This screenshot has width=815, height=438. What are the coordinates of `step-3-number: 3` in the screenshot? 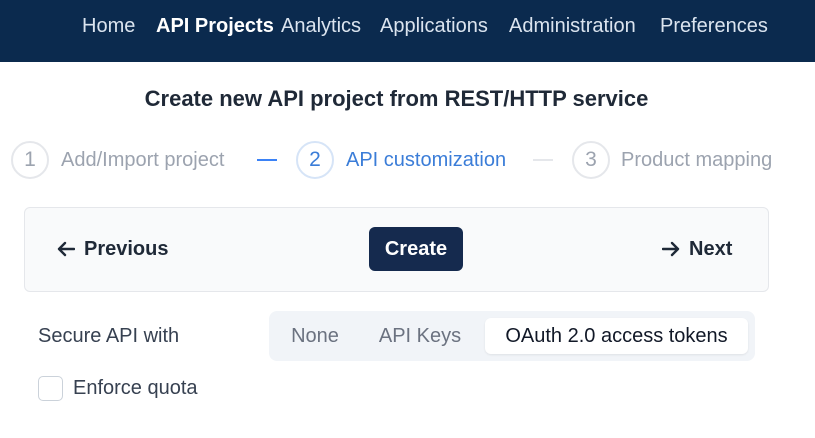 It's located at (591, 160).